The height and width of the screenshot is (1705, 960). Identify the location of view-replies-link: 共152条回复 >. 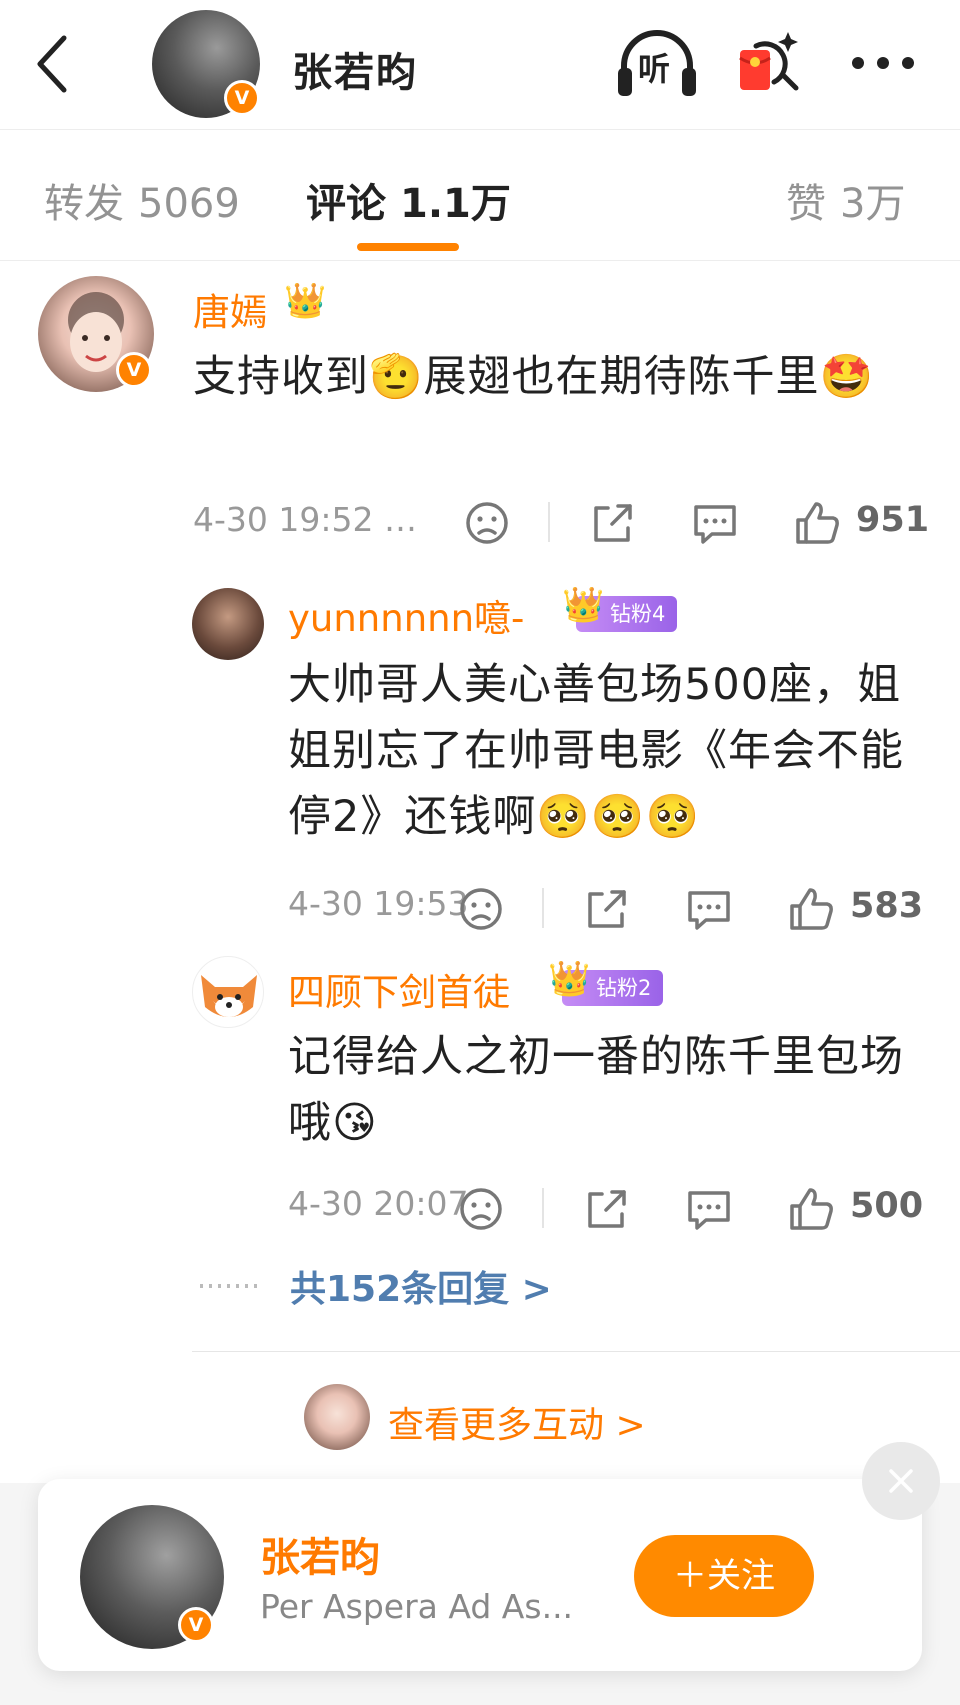
(421, 1286).